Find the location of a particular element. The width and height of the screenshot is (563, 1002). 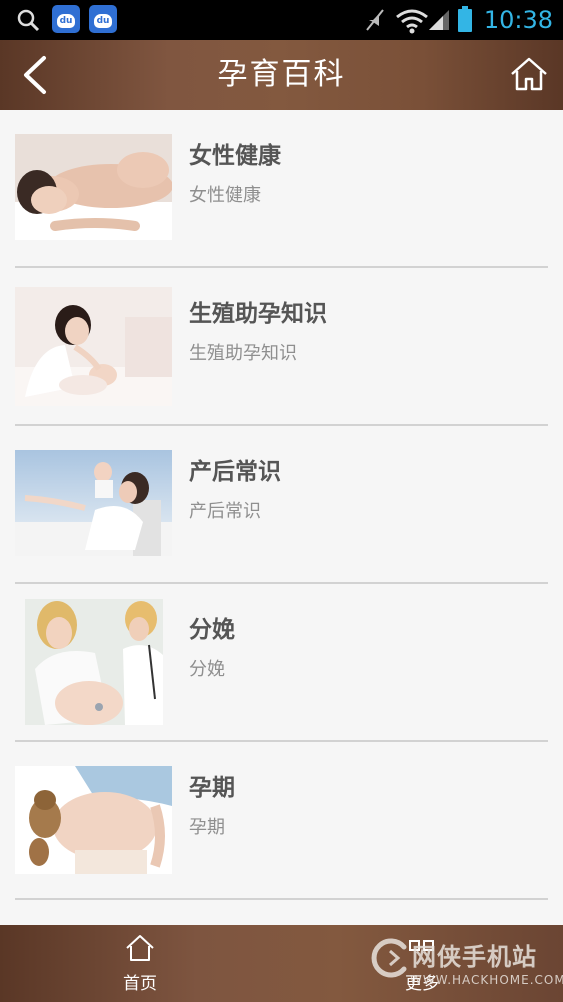

back-button is located at coordinates (38, 75).